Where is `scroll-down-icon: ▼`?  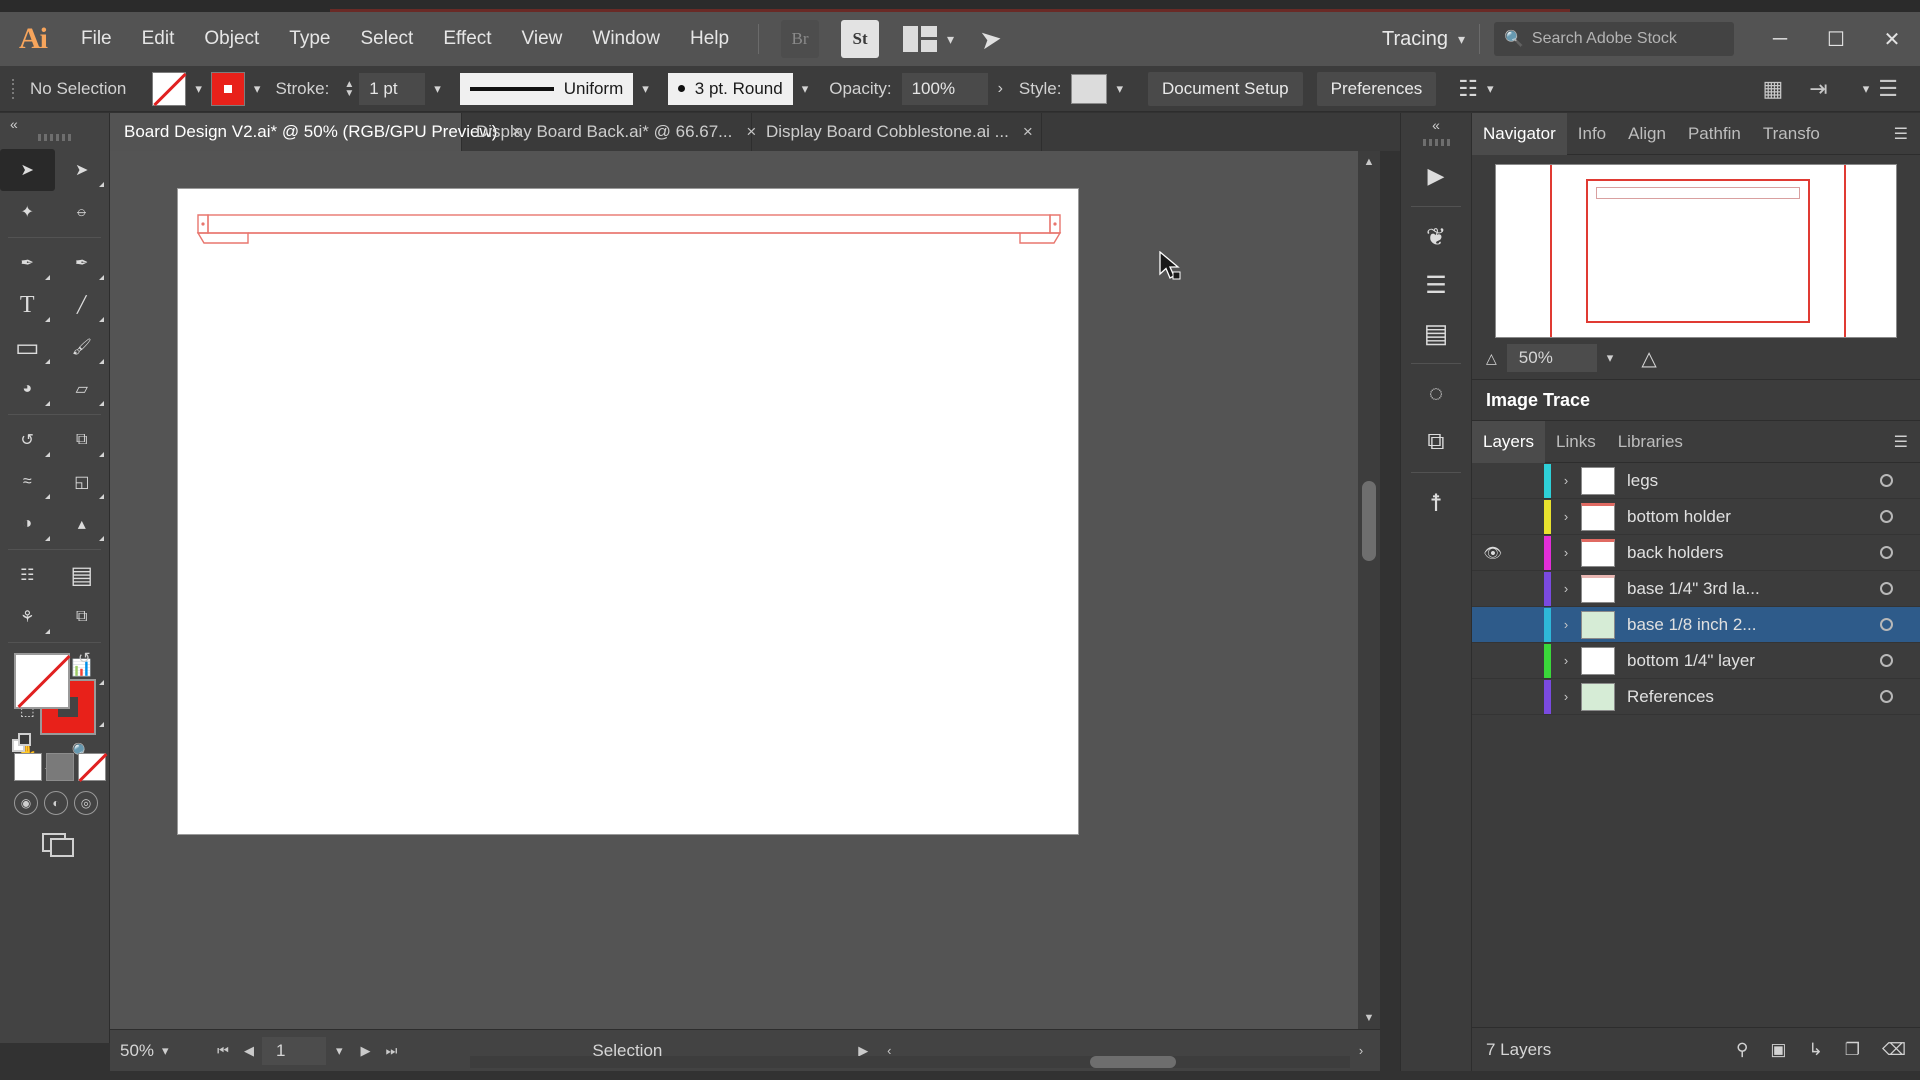
scroll-down-icon: ▼ is located at coordinates (1369, 1018).